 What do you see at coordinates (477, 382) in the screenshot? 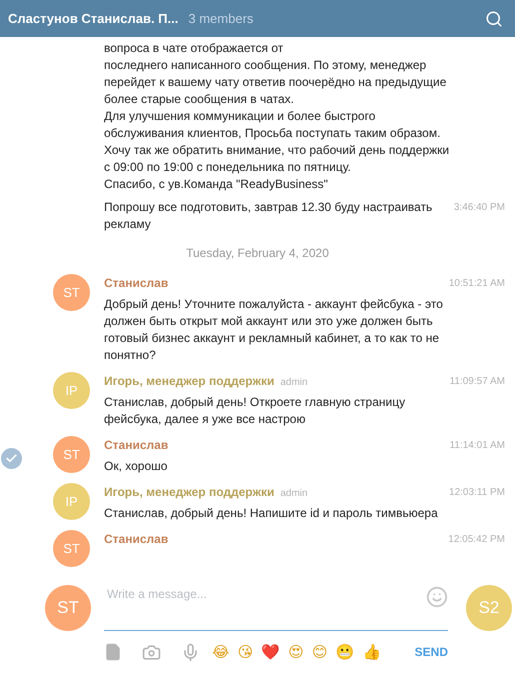
I see `message-time: 11:09:57 AM` at bounding box center [477, 382].